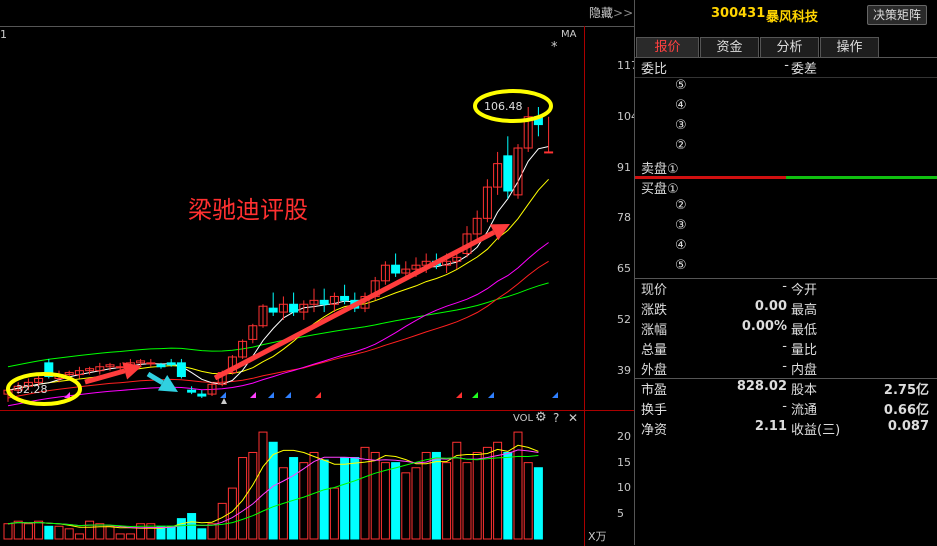 Image resolution: width=937 pixels, height=546 pixels. I want to click on buy2-row: ②, so click(786, 208).